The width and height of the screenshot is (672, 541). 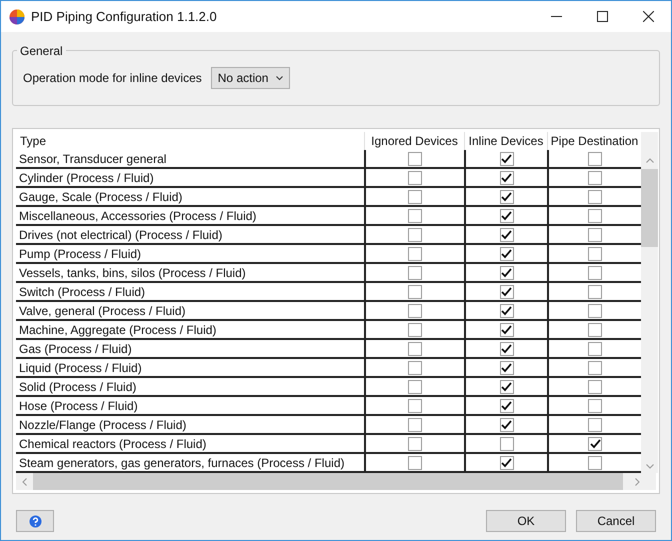 What do you see at coordinates (250, 78) in the screenshot?
I see `mode-dropdown: No action` at bounding box center [250, 78].